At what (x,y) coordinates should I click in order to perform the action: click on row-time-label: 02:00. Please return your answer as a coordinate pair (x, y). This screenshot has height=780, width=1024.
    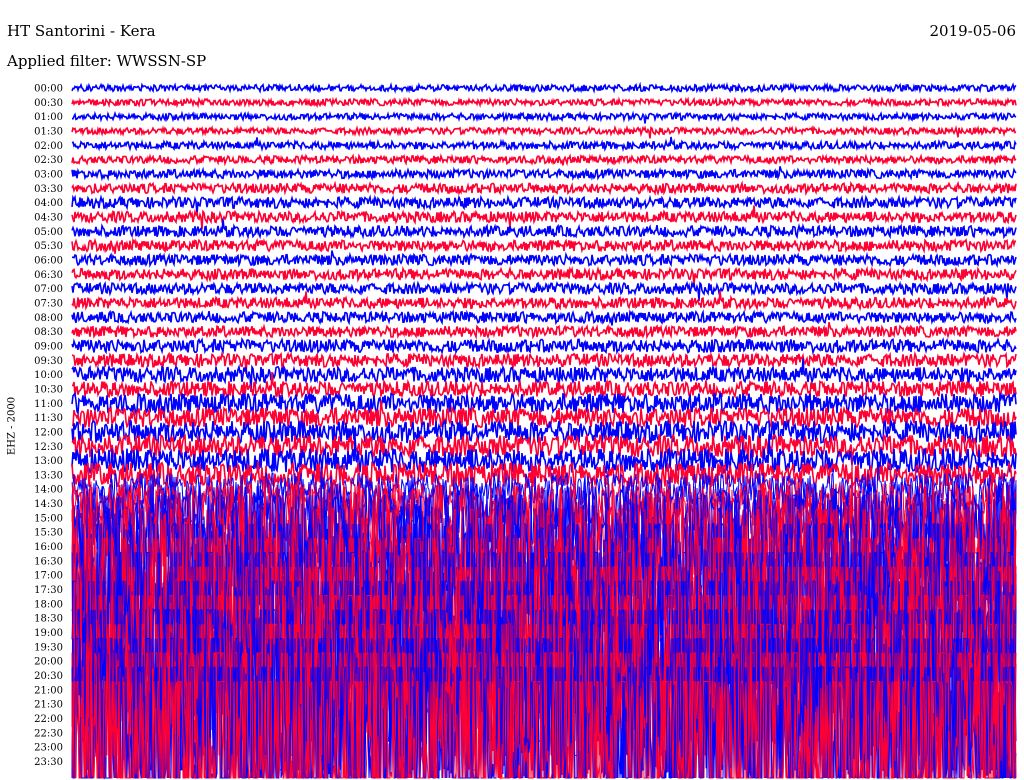
    Looking at the image, I should click on (48, 146).